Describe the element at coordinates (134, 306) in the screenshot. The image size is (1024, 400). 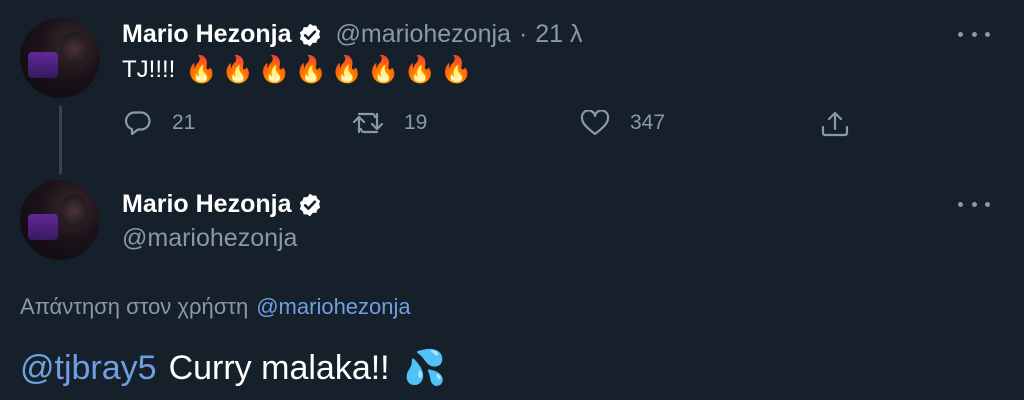
I see `reply-to-label: Απάντηση στον χρήστη` at that location.